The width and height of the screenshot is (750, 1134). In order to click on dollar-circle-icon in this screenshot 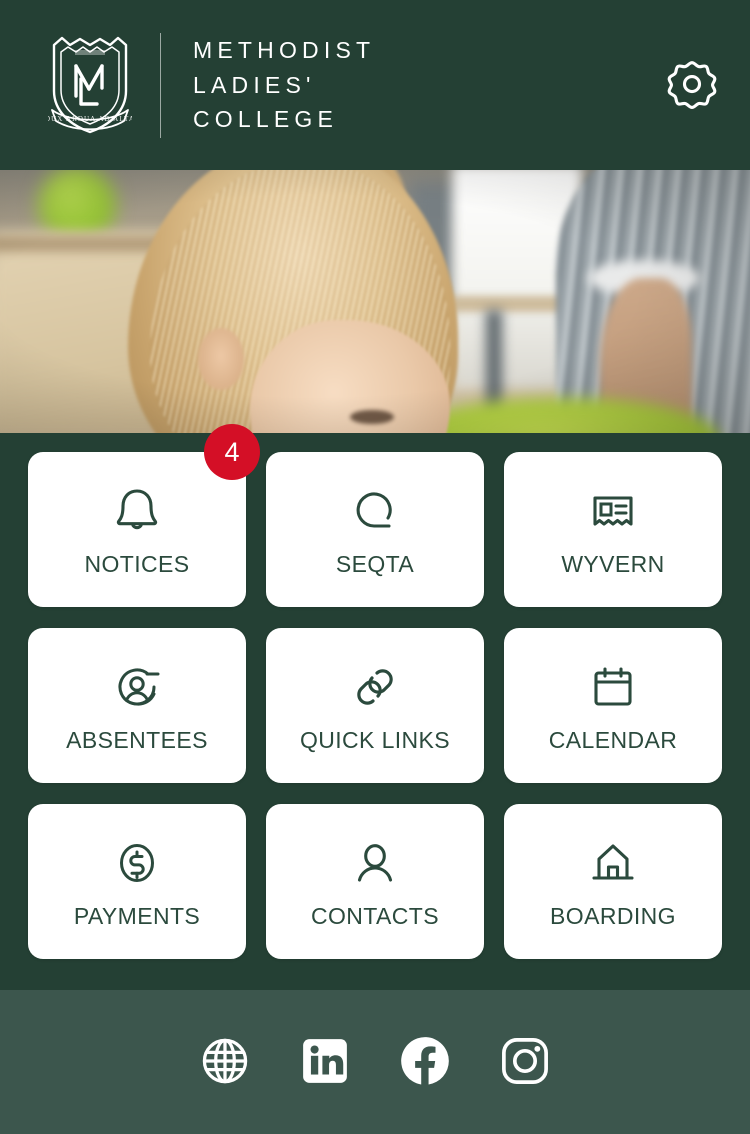, I will do `click(137, 863)`.